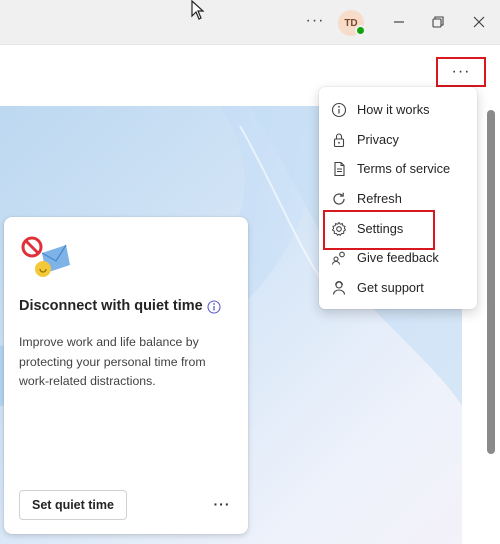  I want to click on menu-item-privacy: Privacy, so click(398, 140).